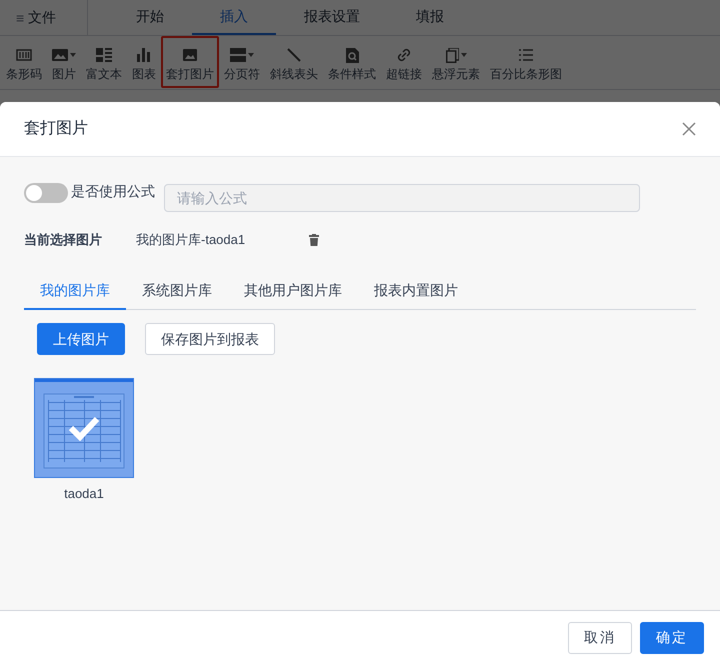 The height and width of the screenshot is (664, 720). I want to click on toolbar-button: 条件样式, so click(352, 62).